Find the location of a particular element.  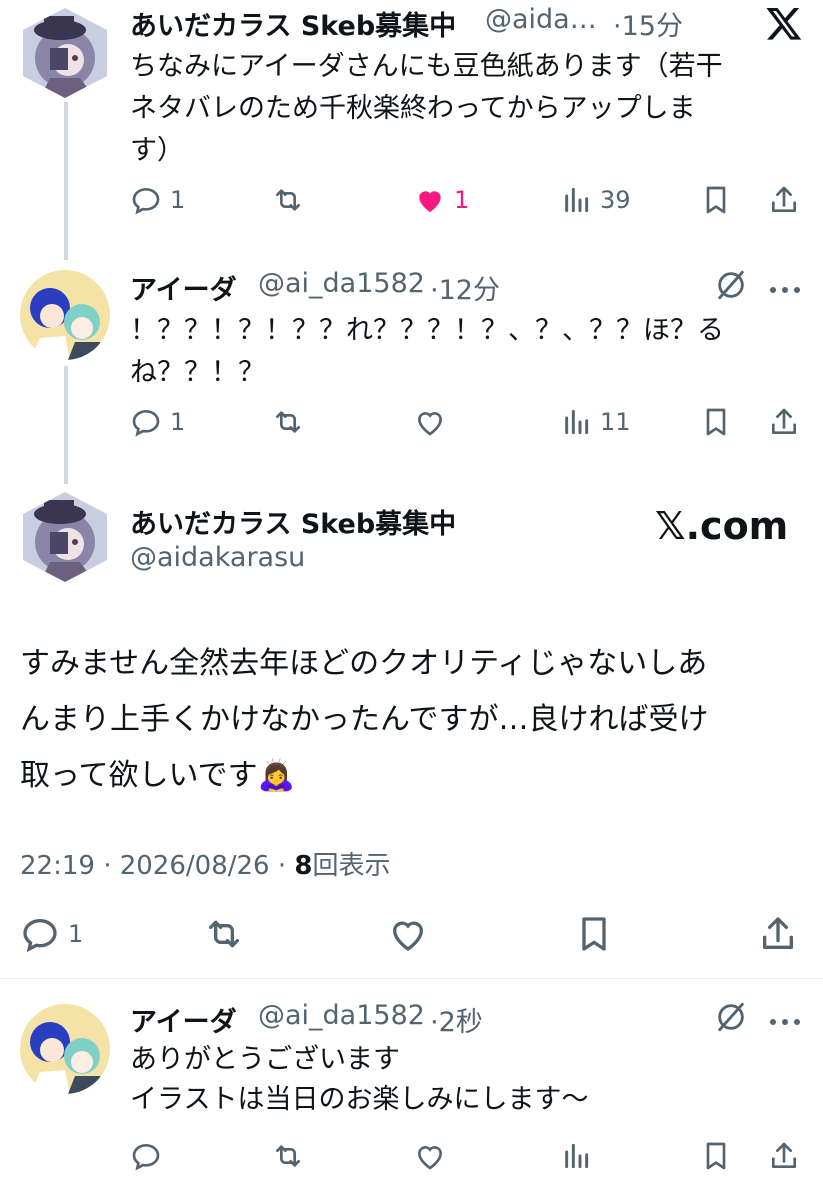

main-tweet-actions: 1 is located at coordinates (415, 934).